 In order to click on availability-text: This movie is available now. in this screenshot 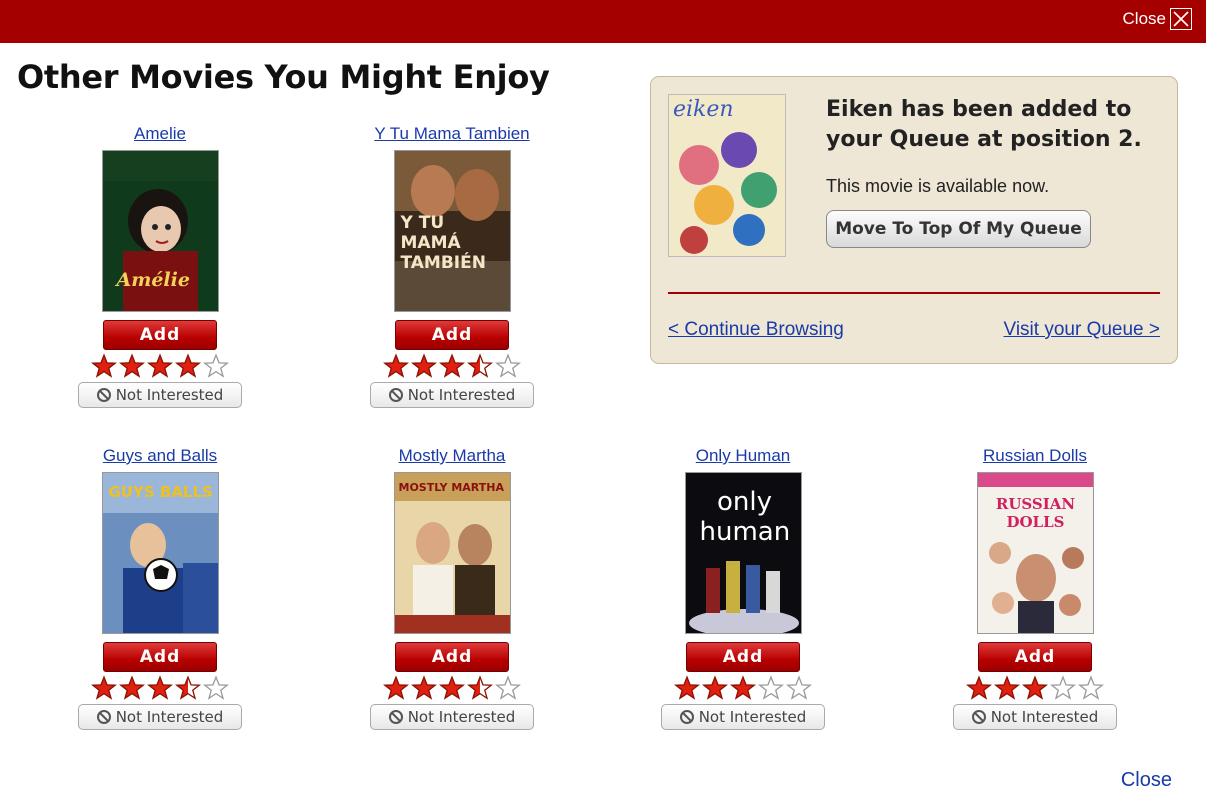, I will do `click(938, 186)`.